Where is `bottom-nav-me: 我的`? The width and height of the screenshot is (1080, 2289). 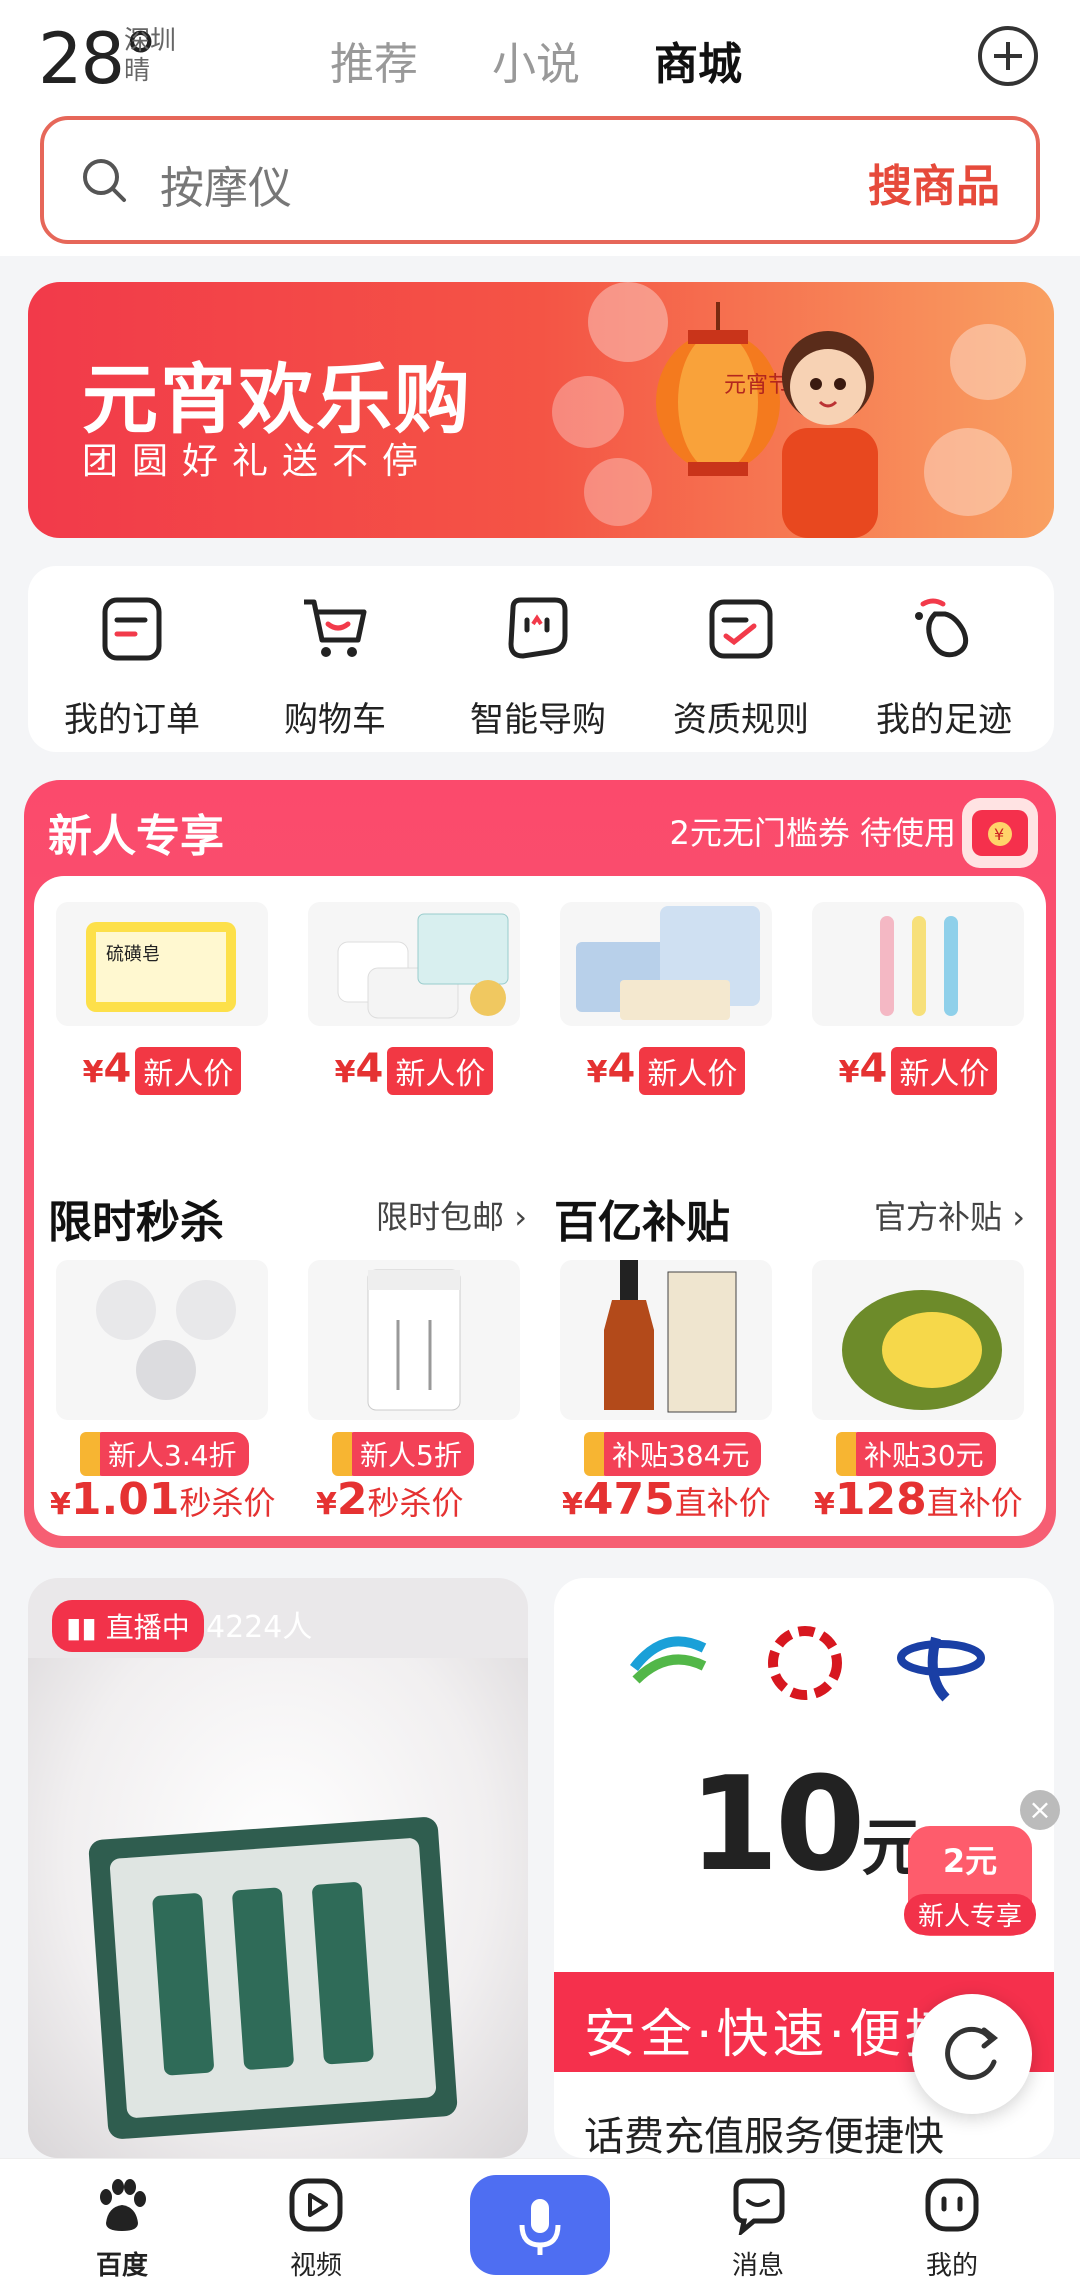
bottom-nav-me: 我的 is located at coordinates (952, 2228).